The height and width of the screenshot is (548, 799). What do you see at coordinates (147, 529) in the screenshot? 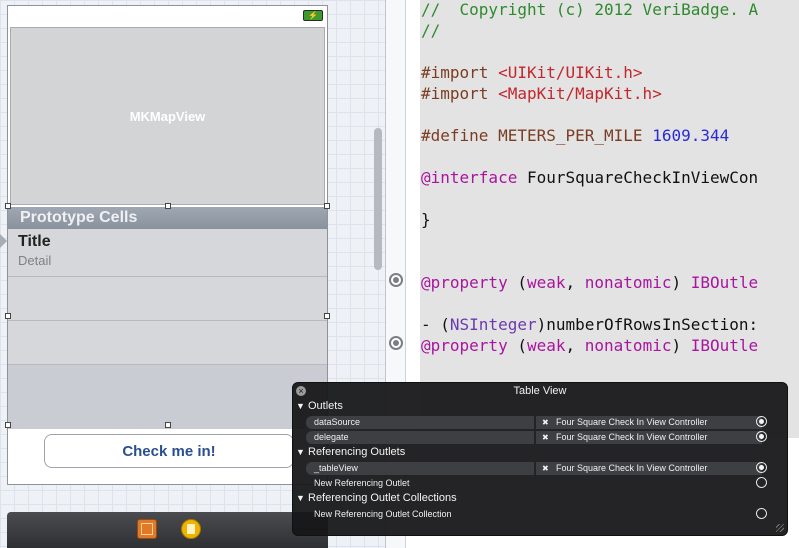
I see `cube-icon` at bounding box center [147, 529].